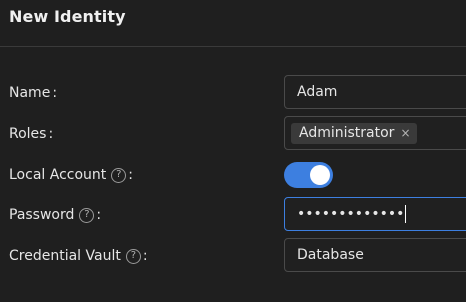 The height and width of the screenshot is (302, 466). Describe the element at coordinates (233, 134) in the screenshot. I see `roles-row: Roles: Administrator ×` at that location.